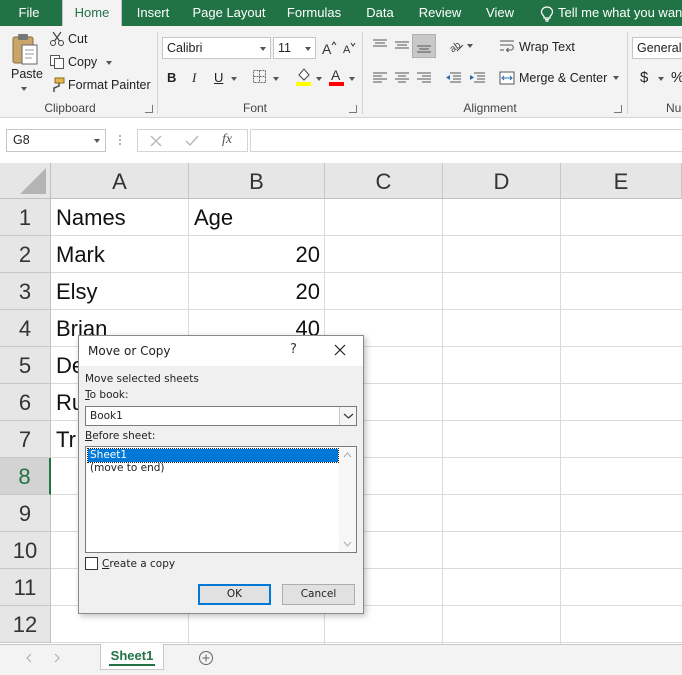 The width and height of the screenshot is (682, 675). What do you see at coordinates (621, 181) in the screenshot?
I see `column-header-e: E` at bounding box center [621, 181].